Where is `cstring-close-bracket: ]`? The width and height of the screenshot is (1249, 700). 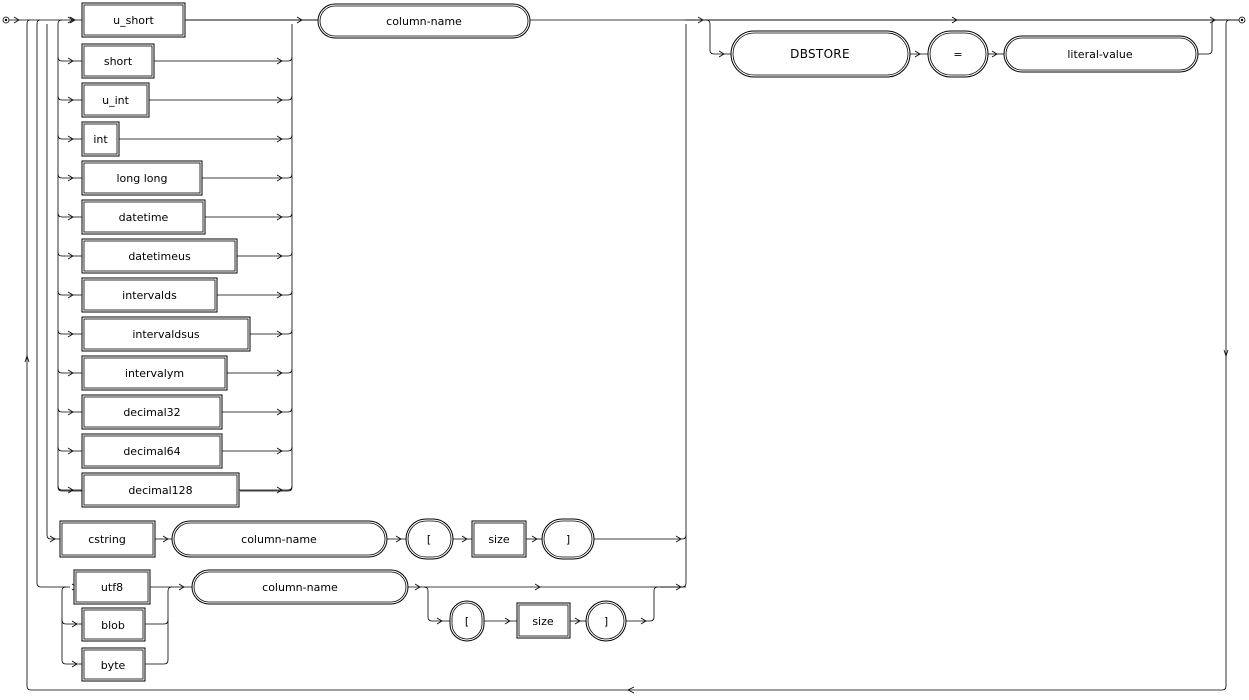
cstring-close-bracket: ] is located at coordinates (568, 539).